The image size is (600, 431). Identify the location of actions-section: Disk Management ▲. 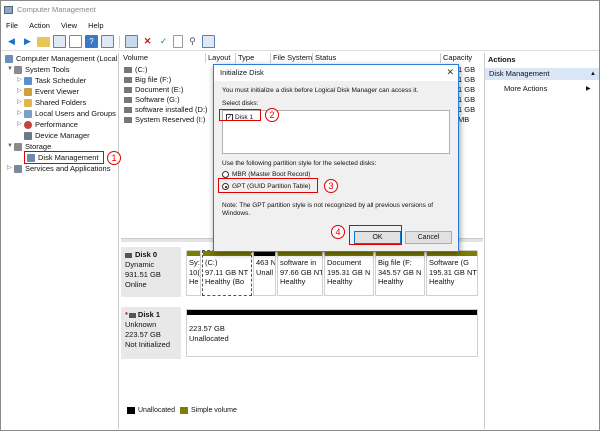
(542, 74).